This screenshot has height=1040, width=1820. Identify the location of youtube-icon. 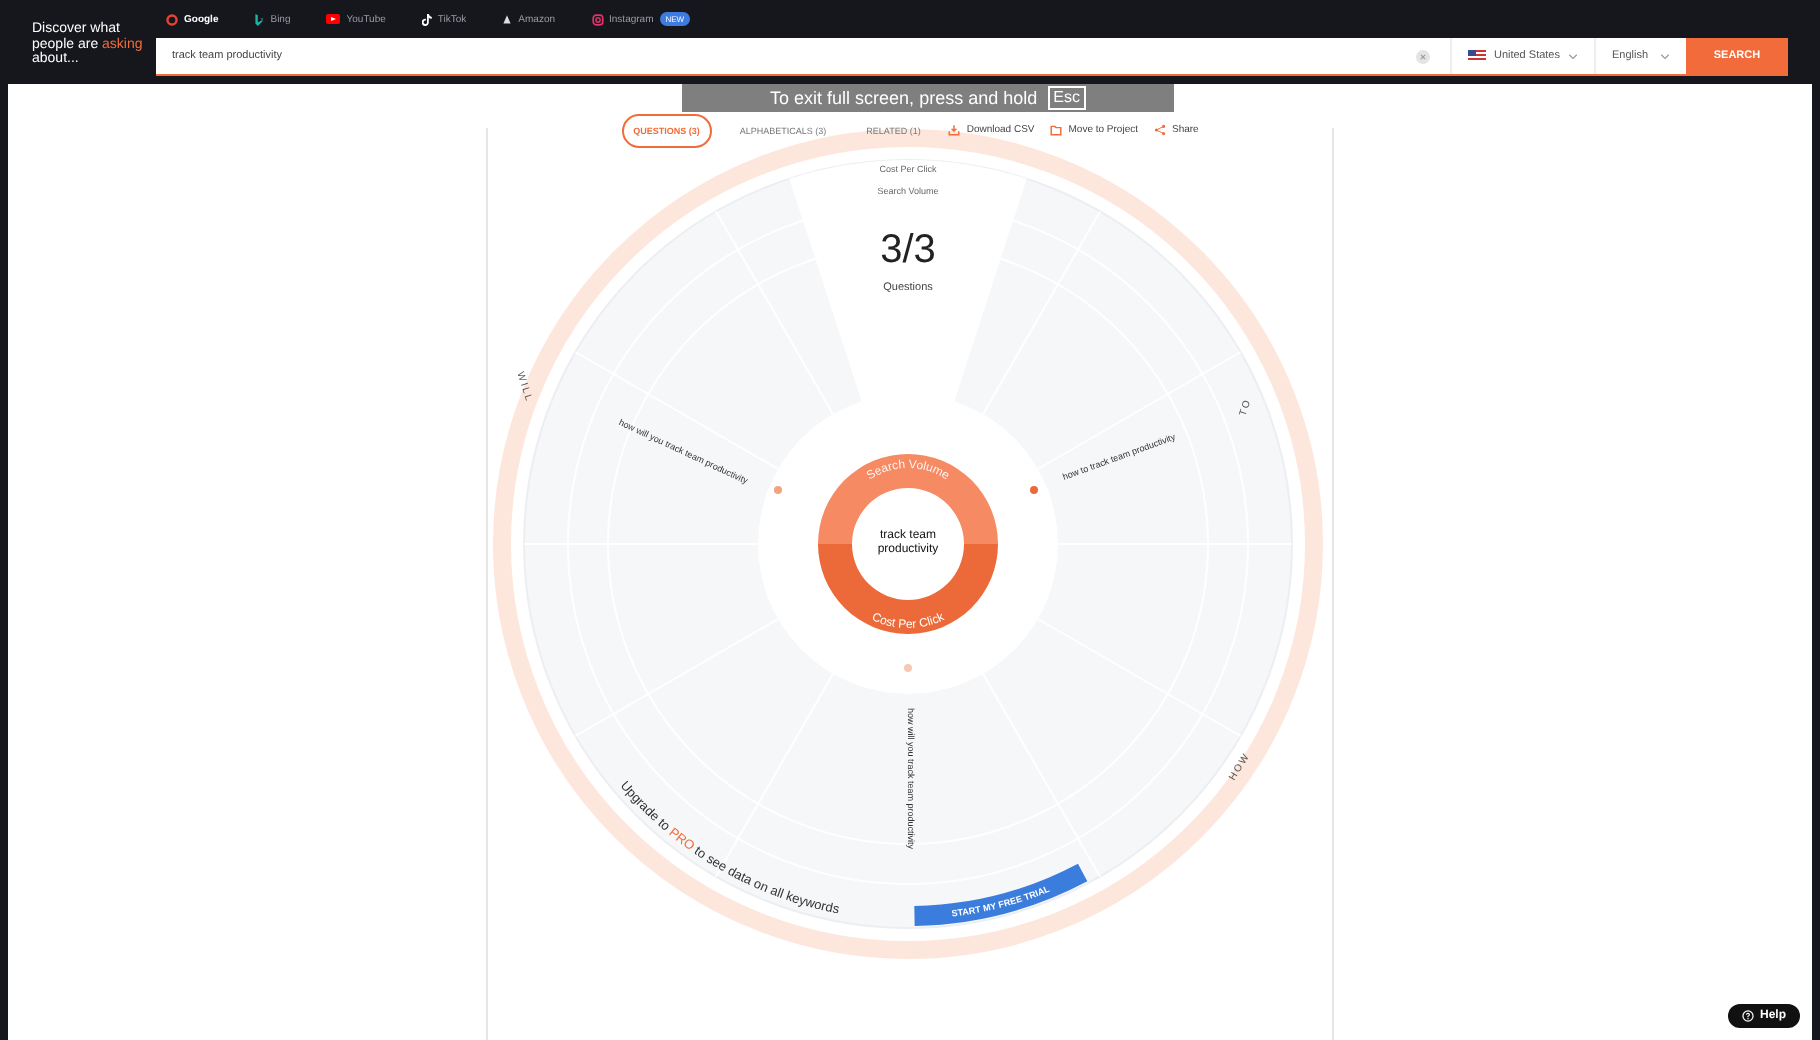
(333, 19).